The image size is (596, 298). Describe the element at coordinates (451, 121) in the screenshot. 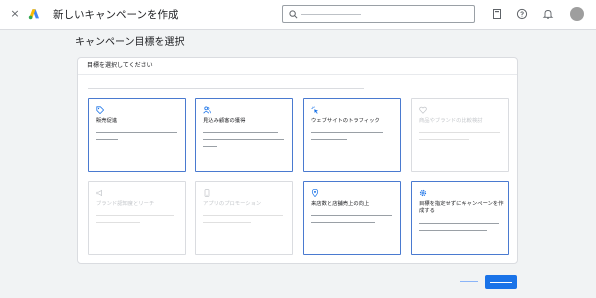

I see `goal-card-label: 商品やブランドの比較検討` at that location.